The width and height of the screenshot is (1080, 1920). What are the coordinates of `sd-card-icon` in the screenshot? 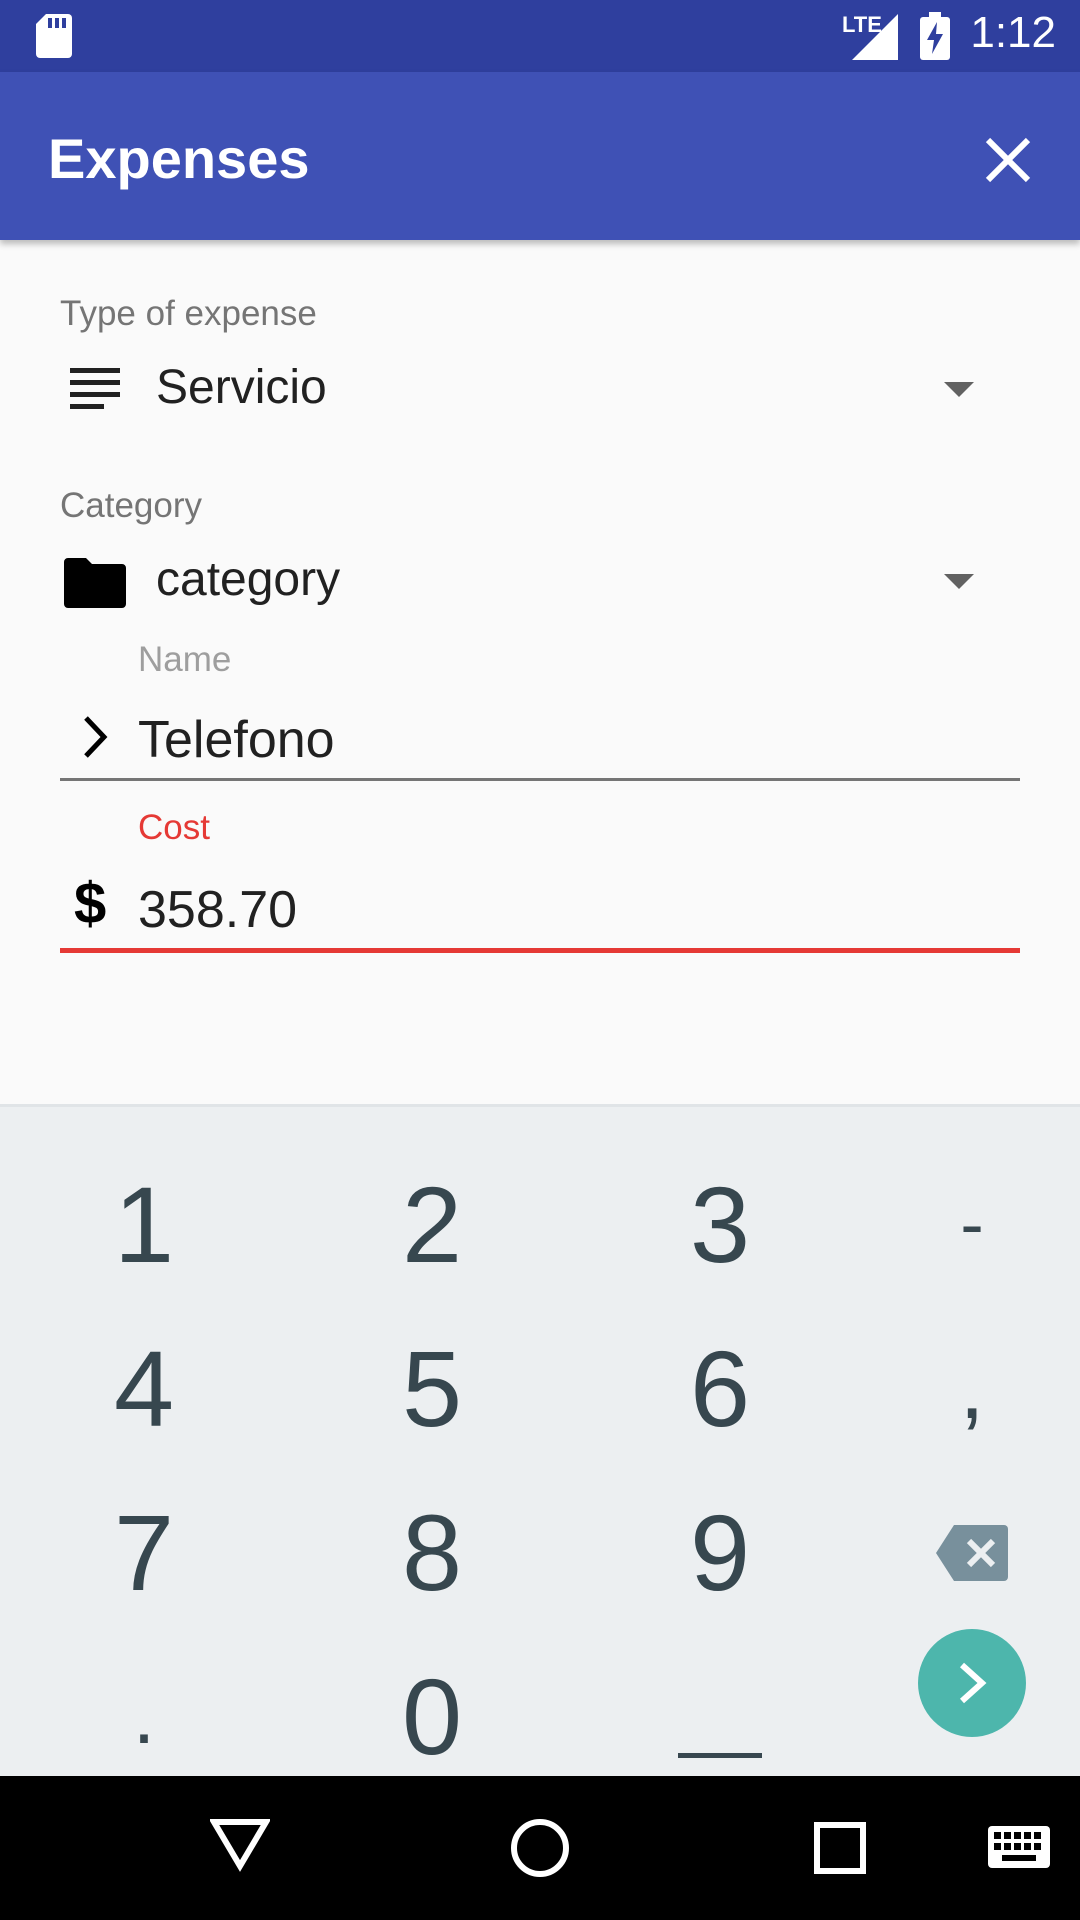 It's located at (54, 36).